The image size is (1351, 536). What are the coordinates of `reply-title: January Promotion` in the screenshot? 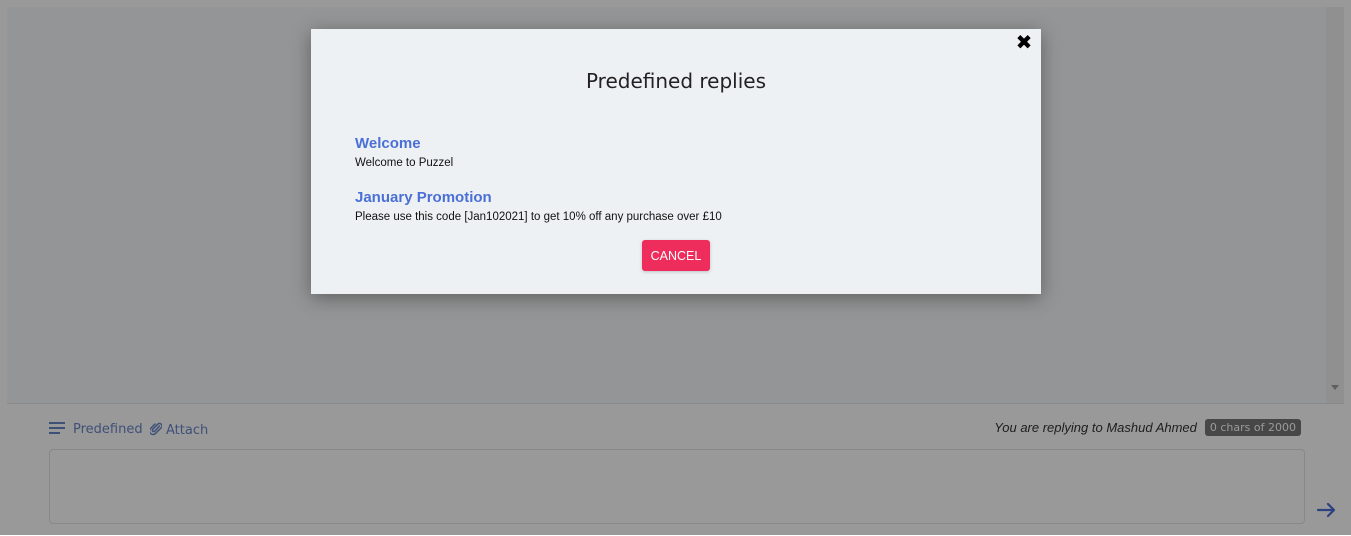 It's located at (538, 197).